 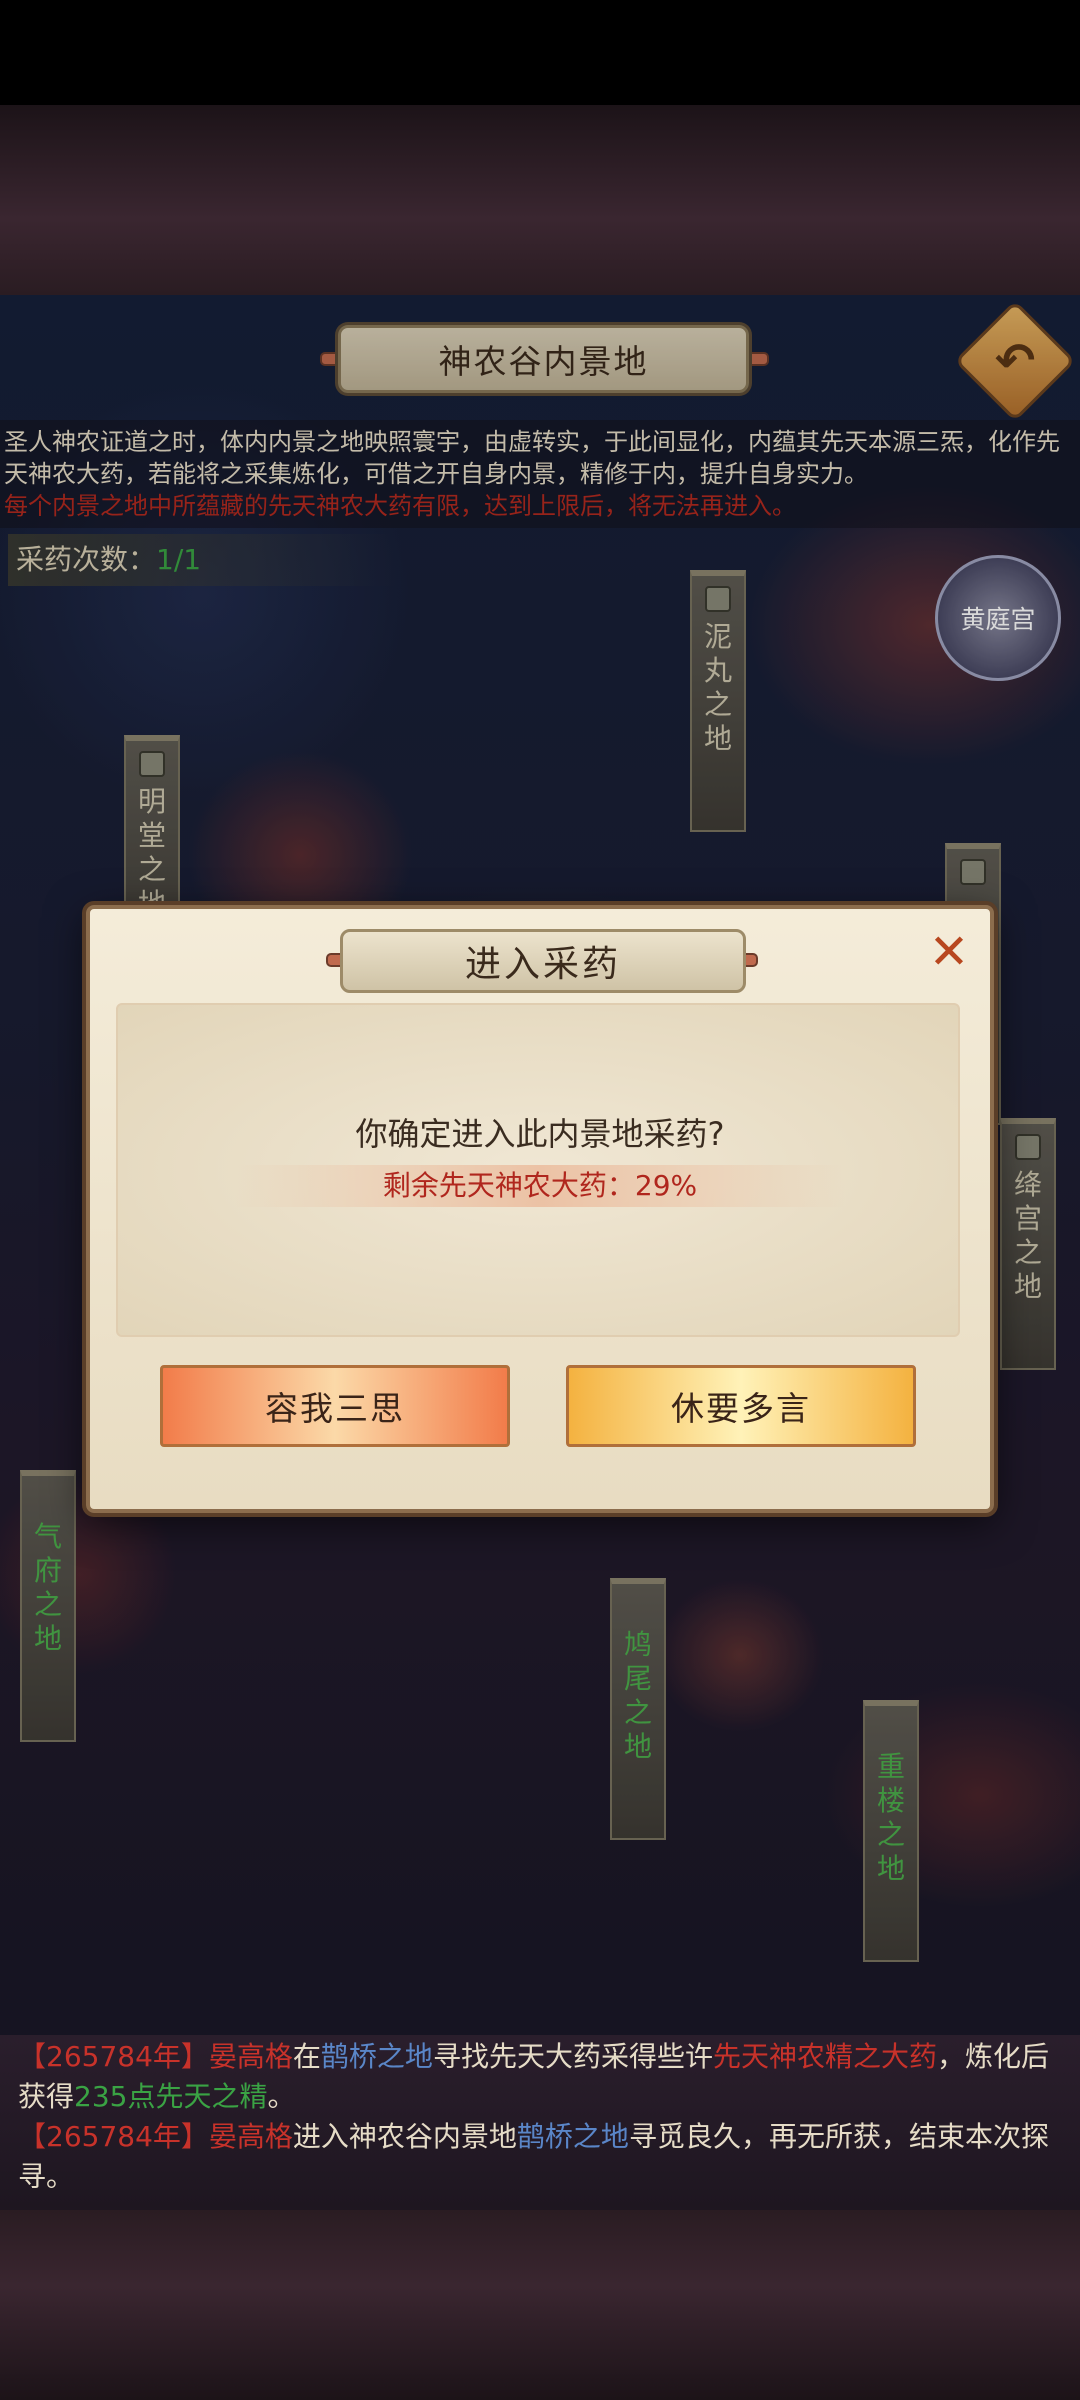 I want to click on dialog-question: 你确定进入此内景地采药?, so click(x=540, y=1134).